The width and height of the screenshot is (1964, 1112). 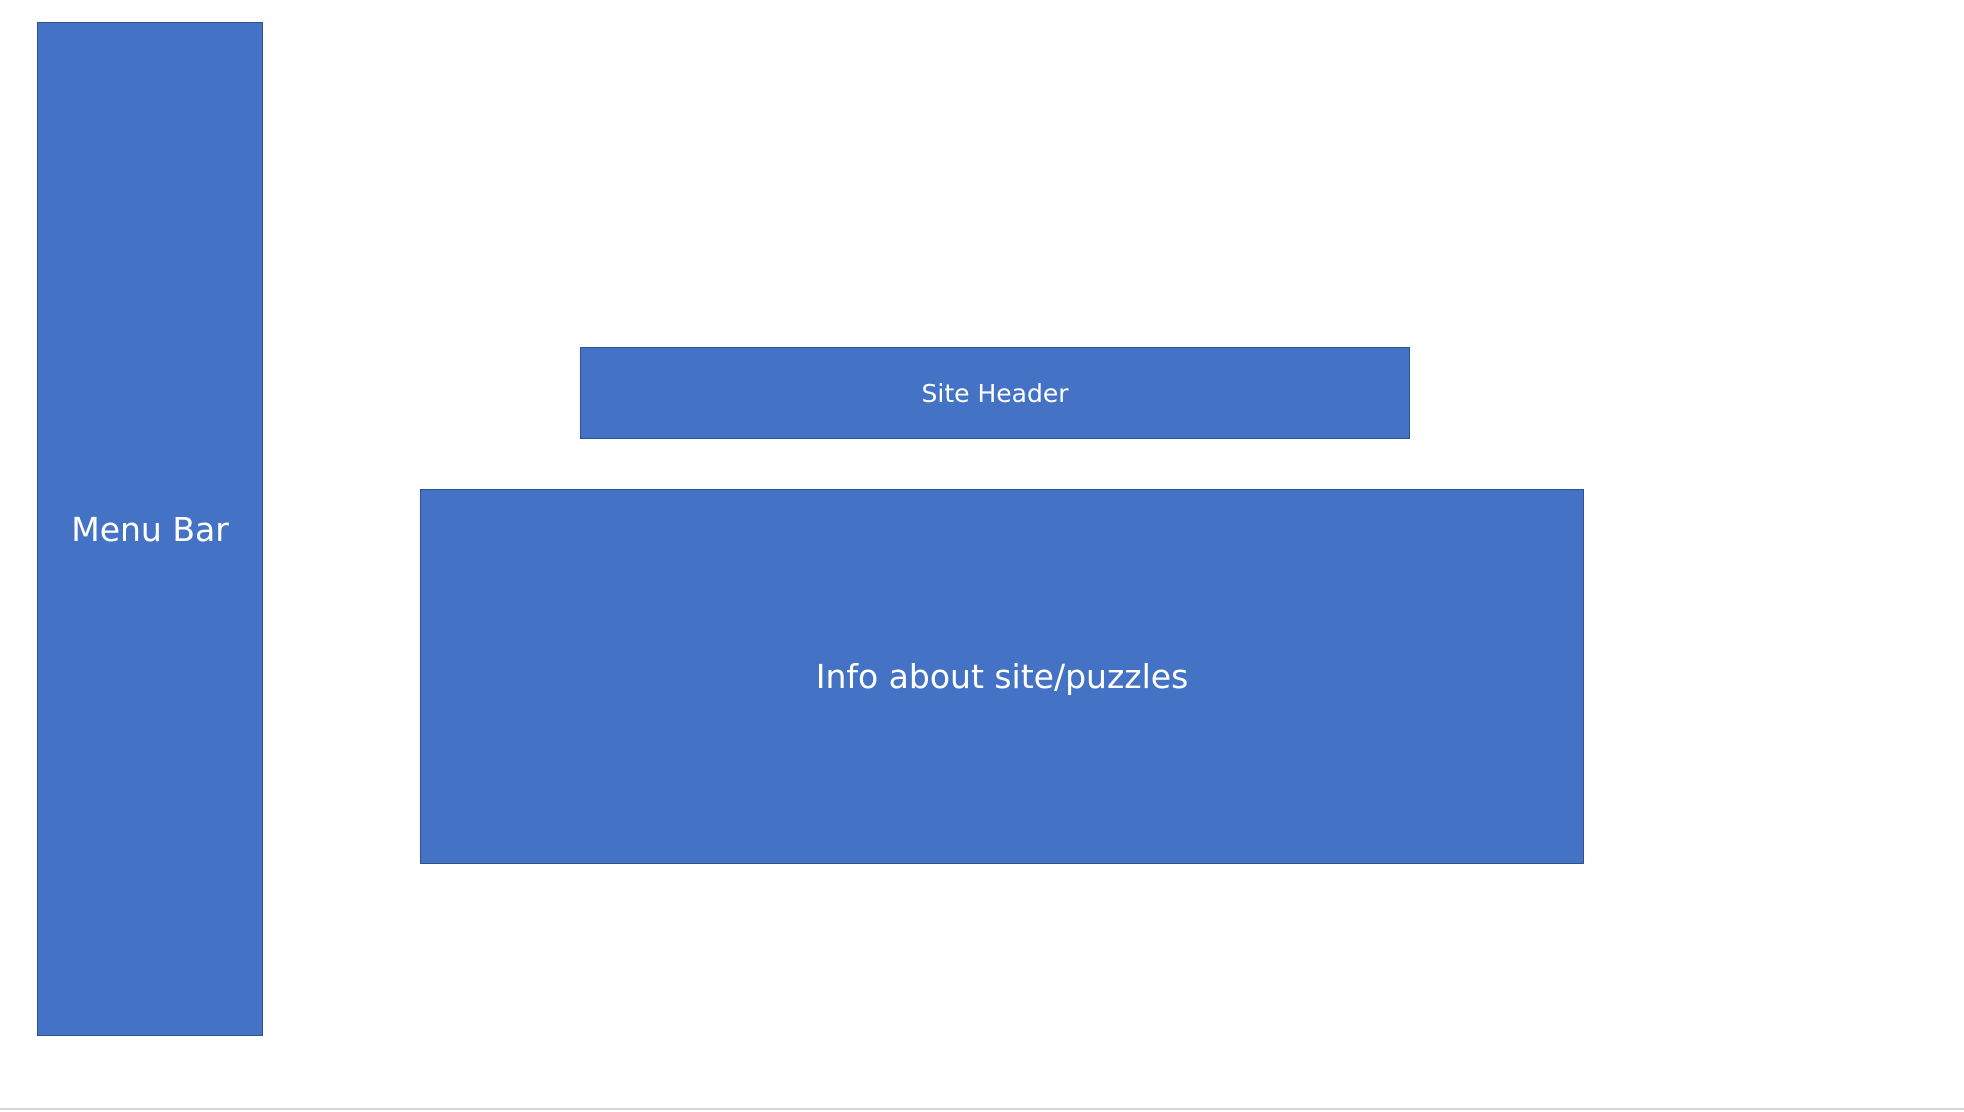 I want to click on bottom-divider, so click(x=982, y=1109).